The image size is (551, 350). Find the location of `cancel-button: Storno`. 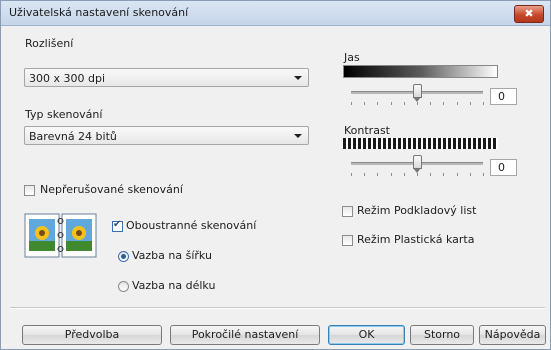

cancel-button: Storno is located at coordinates (442, 335).